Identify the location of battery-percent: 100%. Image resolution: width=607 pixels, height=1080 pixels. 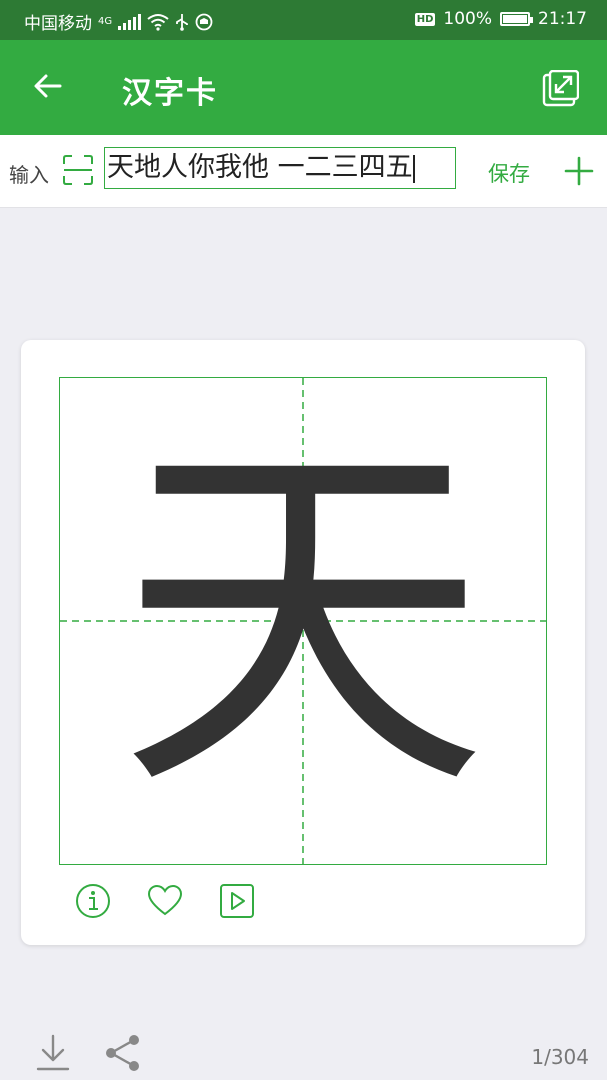
(467, 19).